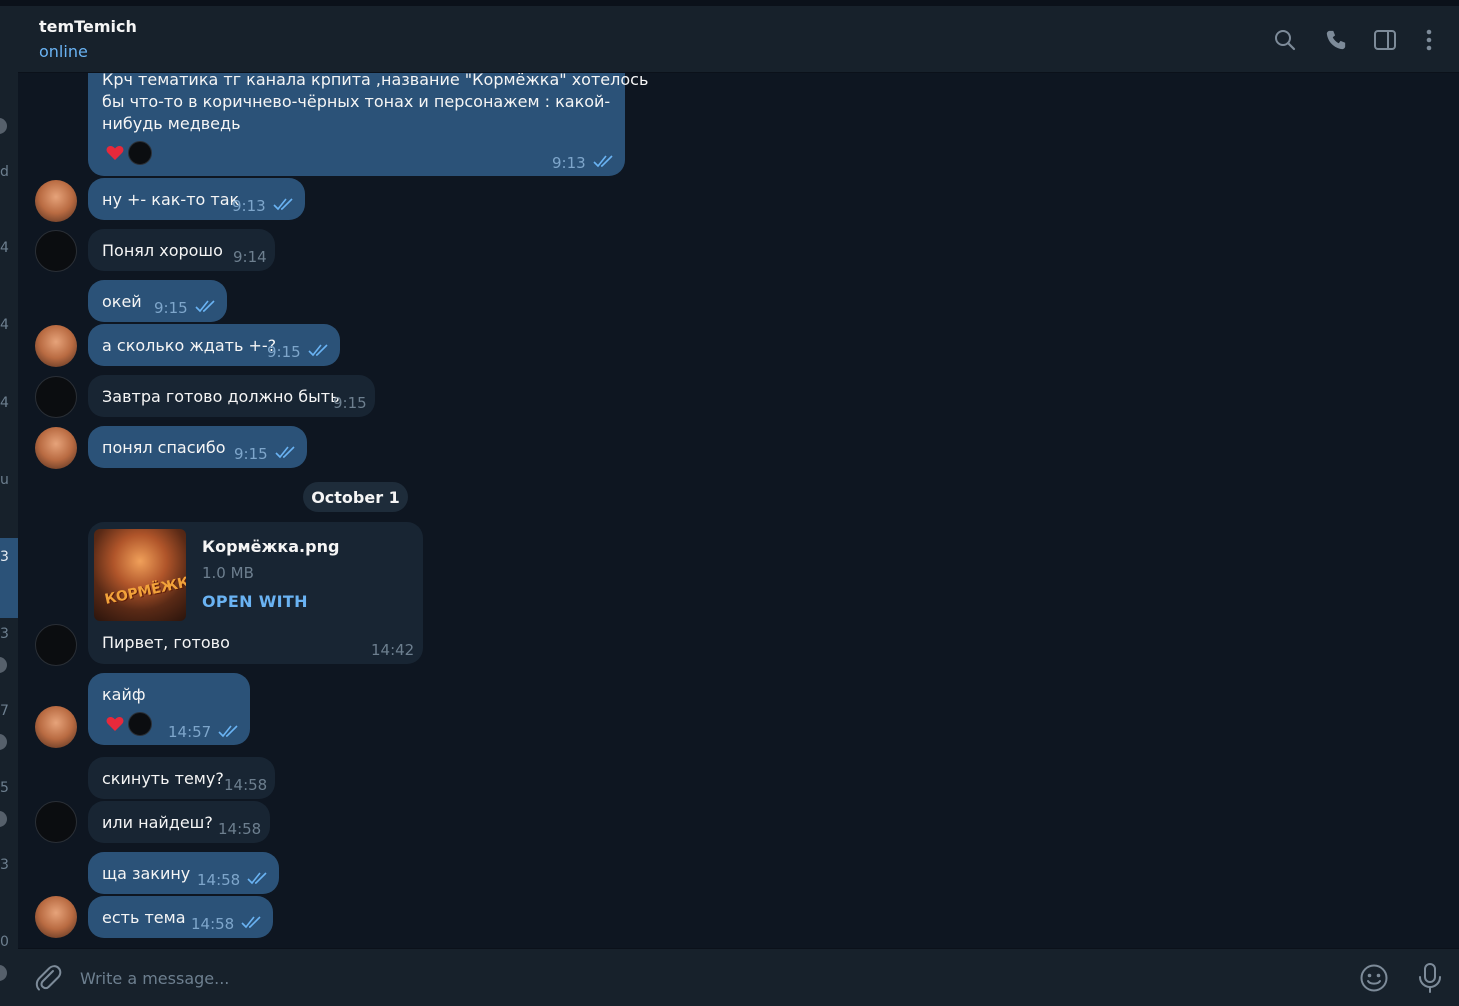  What do you see at coordinates (122, 301) in the screenshot?
I see `message-text: окей` at bounding box center [122, 301].